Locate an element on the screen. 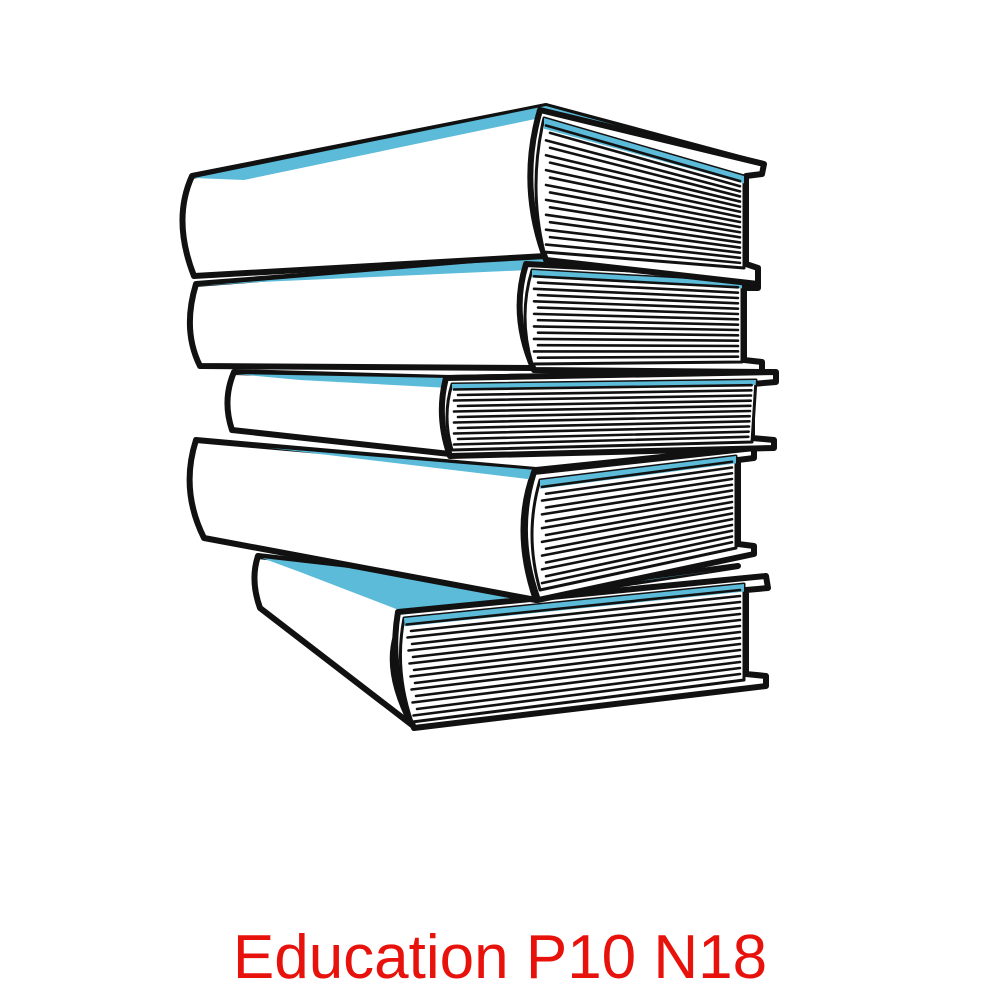 The image size is (1000, 1000). book-1-icon is located at coordinates (473, 195).